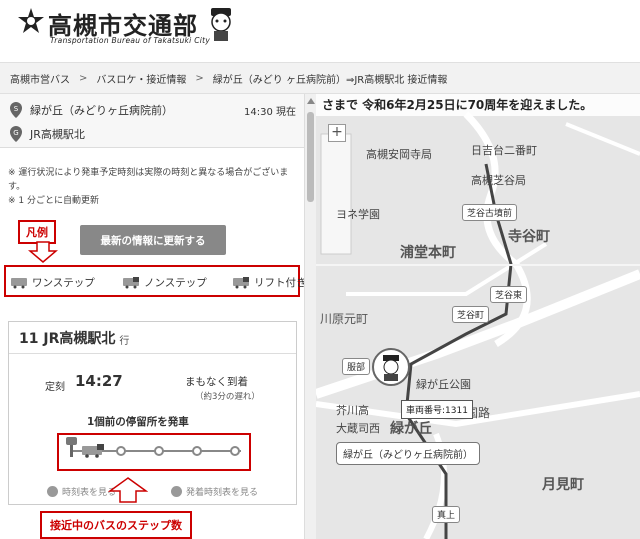  Describe the element at coordinates (71, 447) in the screenshot. I see `bus-stop-icon` at that location.